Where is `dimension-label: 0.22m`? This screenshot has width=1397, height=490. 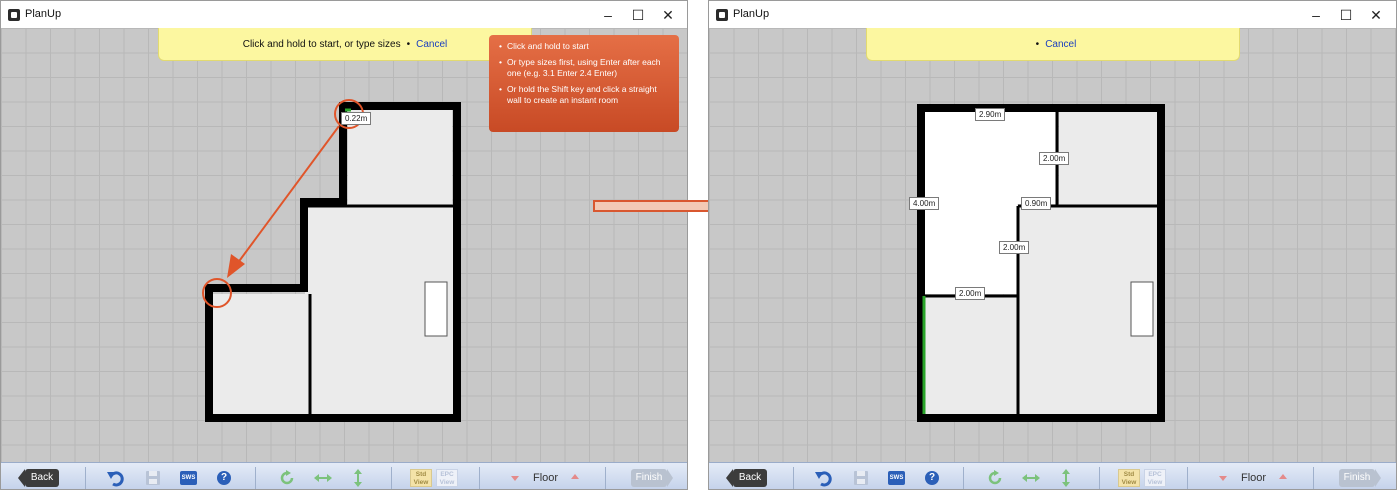
dimension-label: 0.22m is located at coordinates (356, 118).